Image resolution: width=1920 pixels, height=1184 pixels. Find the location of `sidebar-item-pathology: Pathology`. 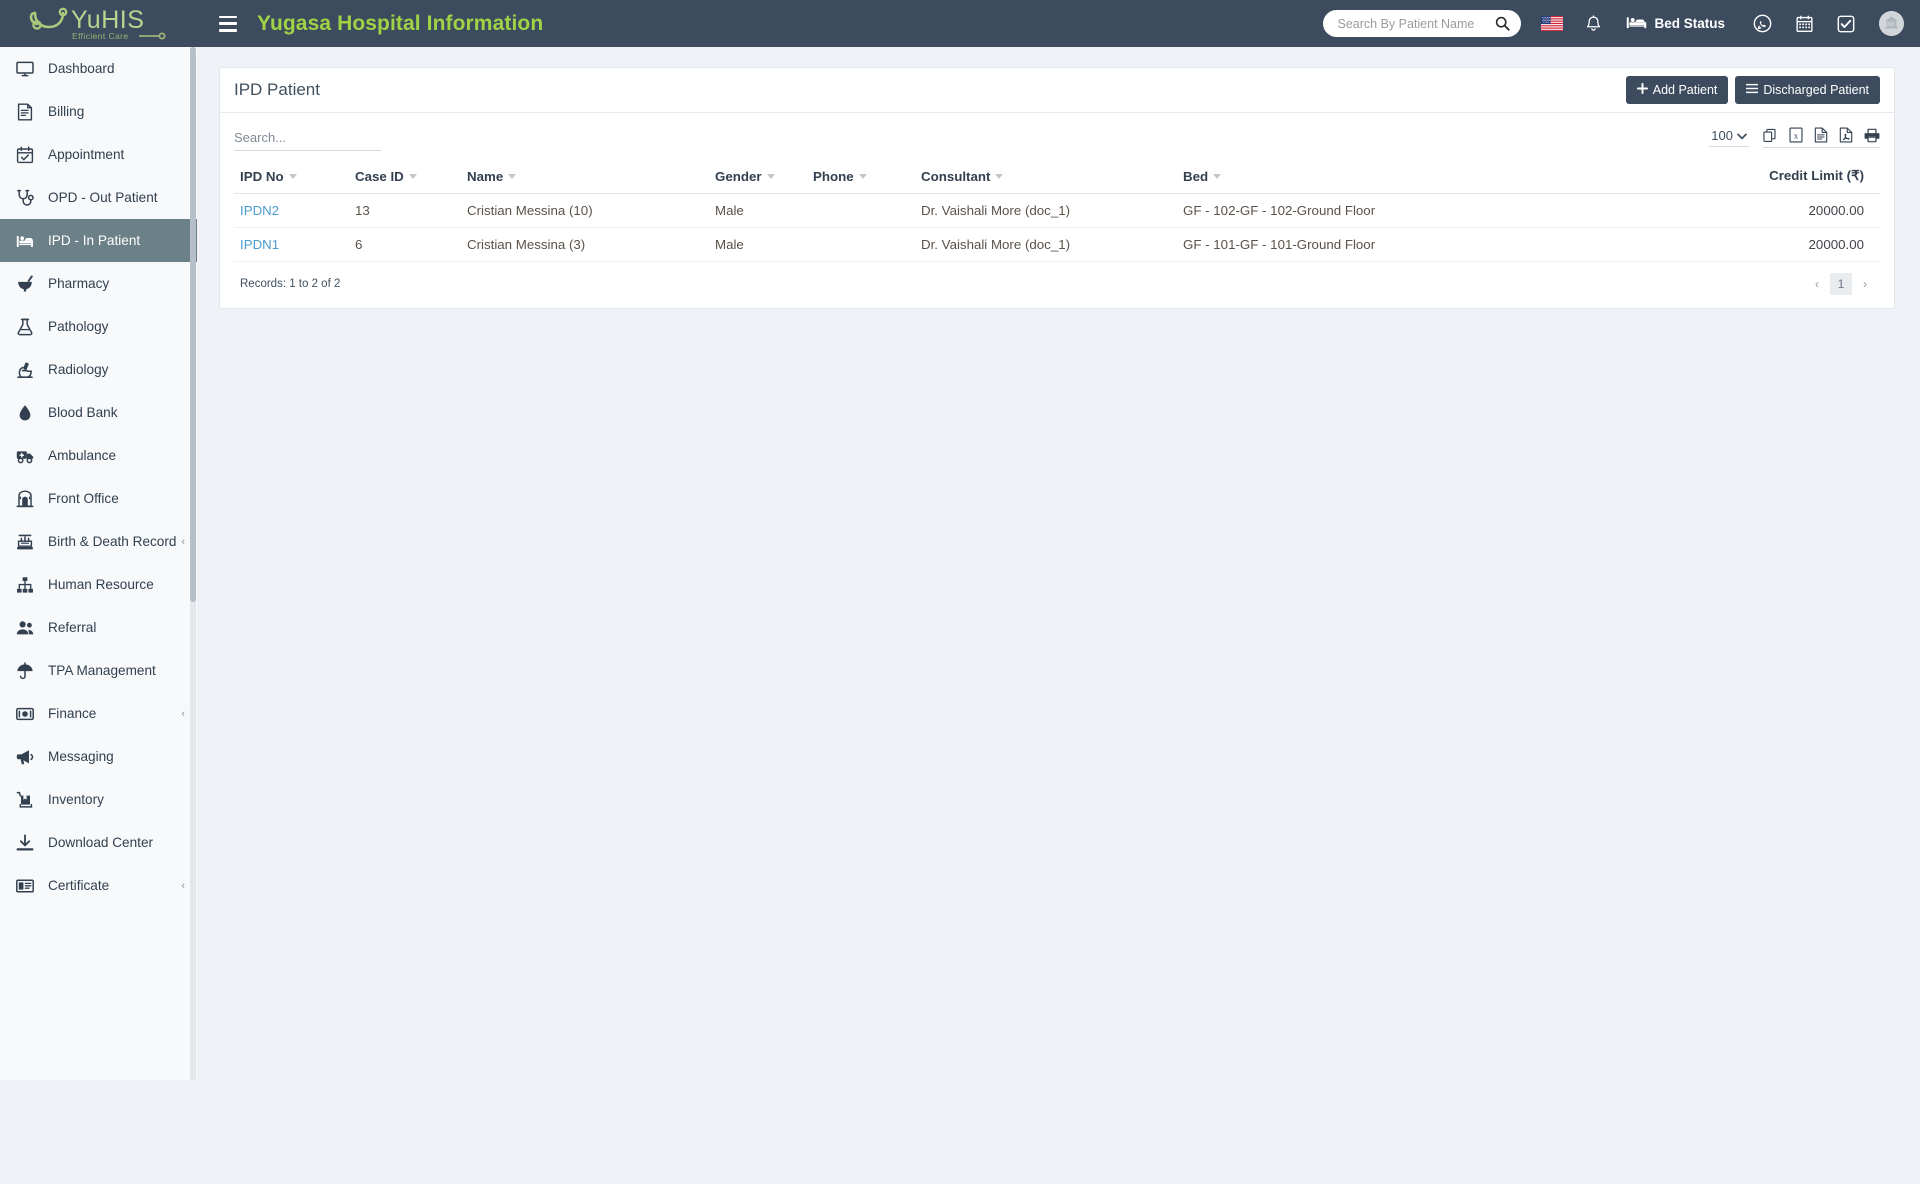

sidebar-item-pathology: Pathology is located at coordinates (98, 326).